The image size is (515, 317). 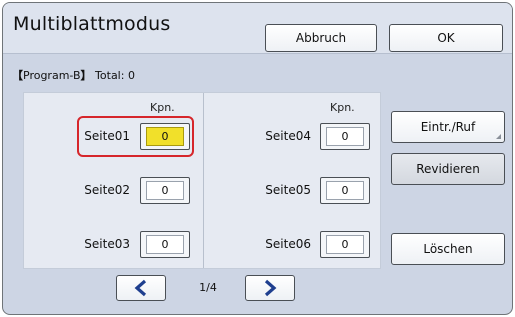 I want to click on page-label-seite03: Seite03, so click(x=107, y=244).